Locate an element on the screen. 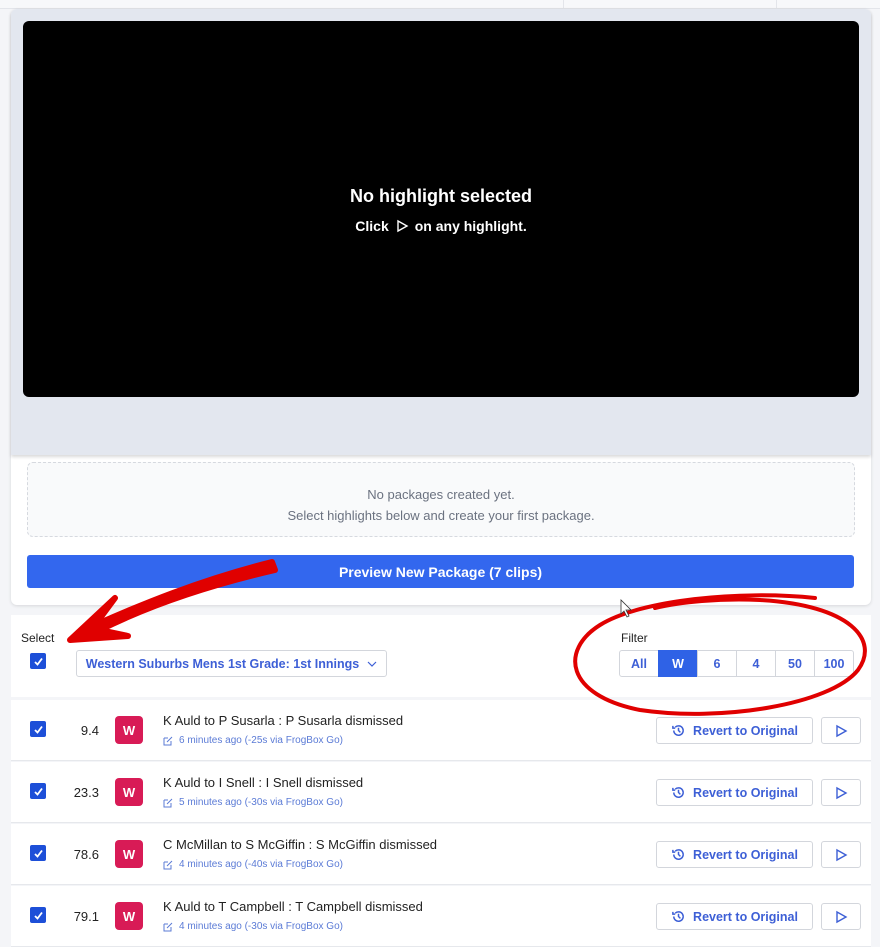 Image resolution: width=880 pixels, height=947 pixels. highlight-meta: 5 minutes ago (-30s via FrogBox Go) is located at coordinates (253, 802).